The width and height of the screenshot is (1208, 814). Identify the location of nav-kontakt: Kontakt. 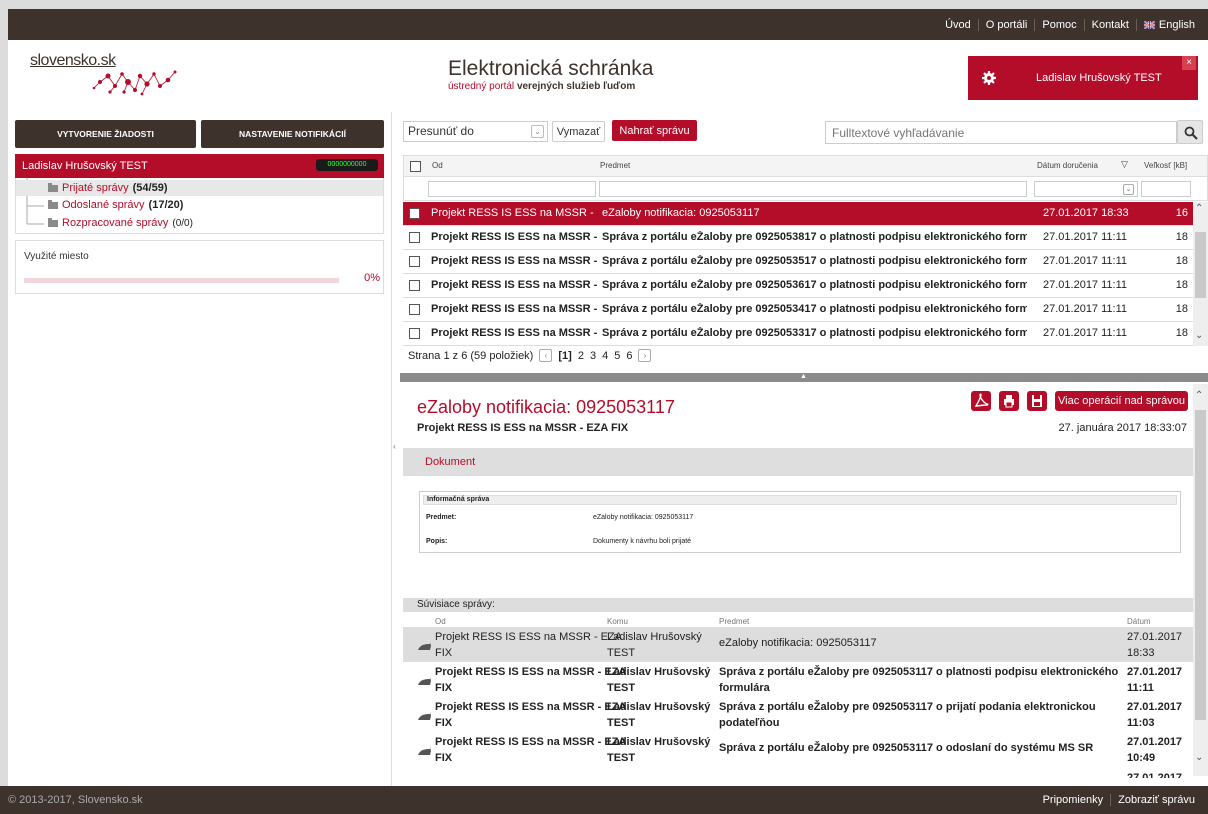
(1109, 24).